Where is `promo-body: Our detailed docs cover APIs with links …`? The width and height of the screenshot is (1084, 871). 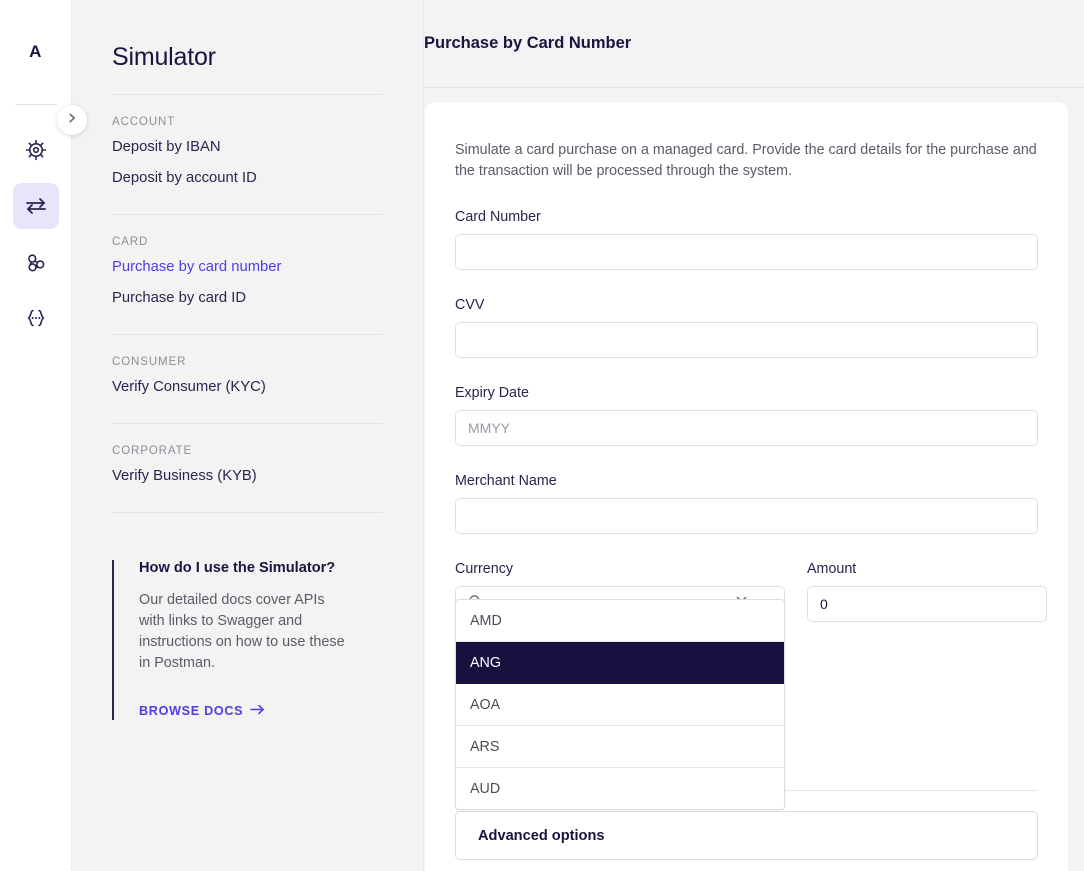
promo-body: Our detailed docs cover APIs with links … is located at coordinates (242, 631).